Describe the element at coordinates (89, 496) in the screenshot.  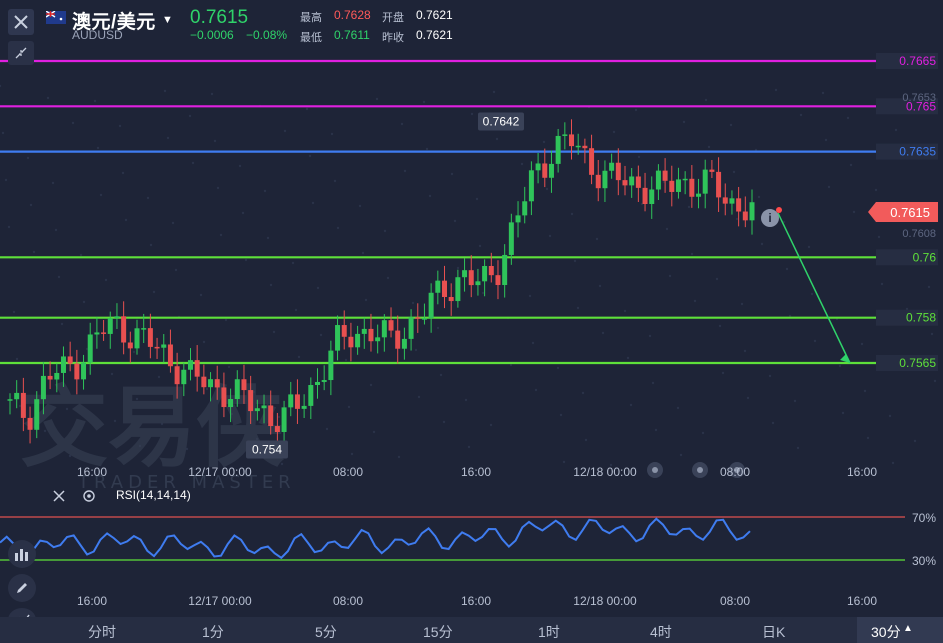
I see `rsi-settings-icon` at that location.